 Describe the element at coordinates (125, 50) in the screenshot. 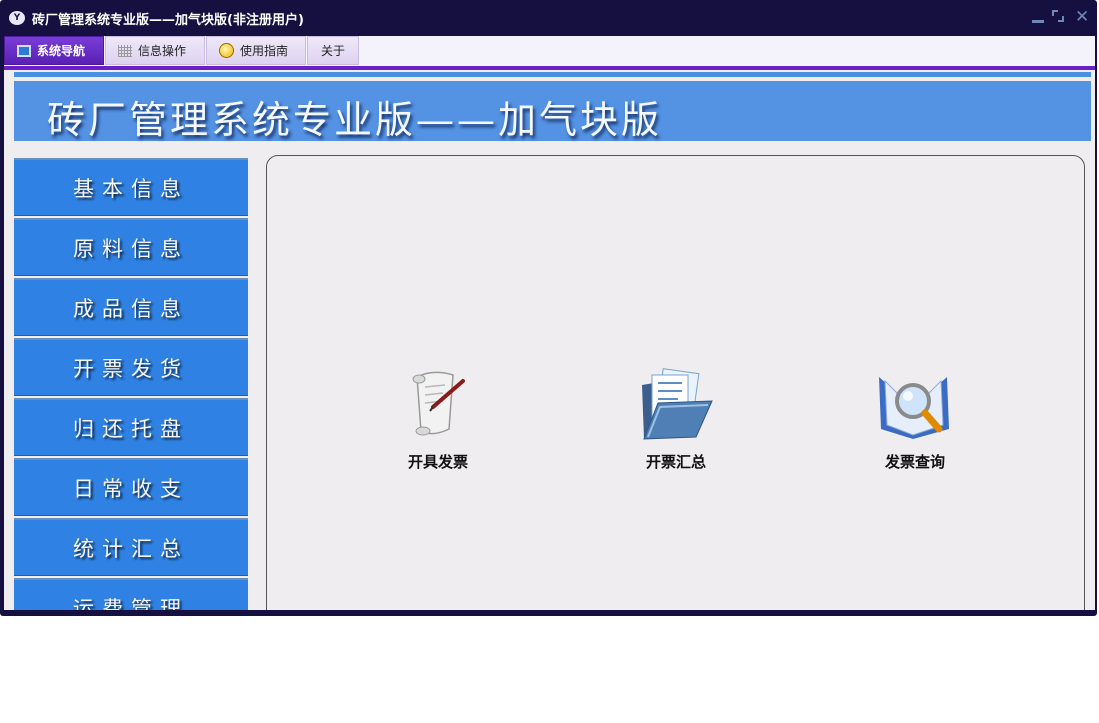

I see `grid-icon` at that location.